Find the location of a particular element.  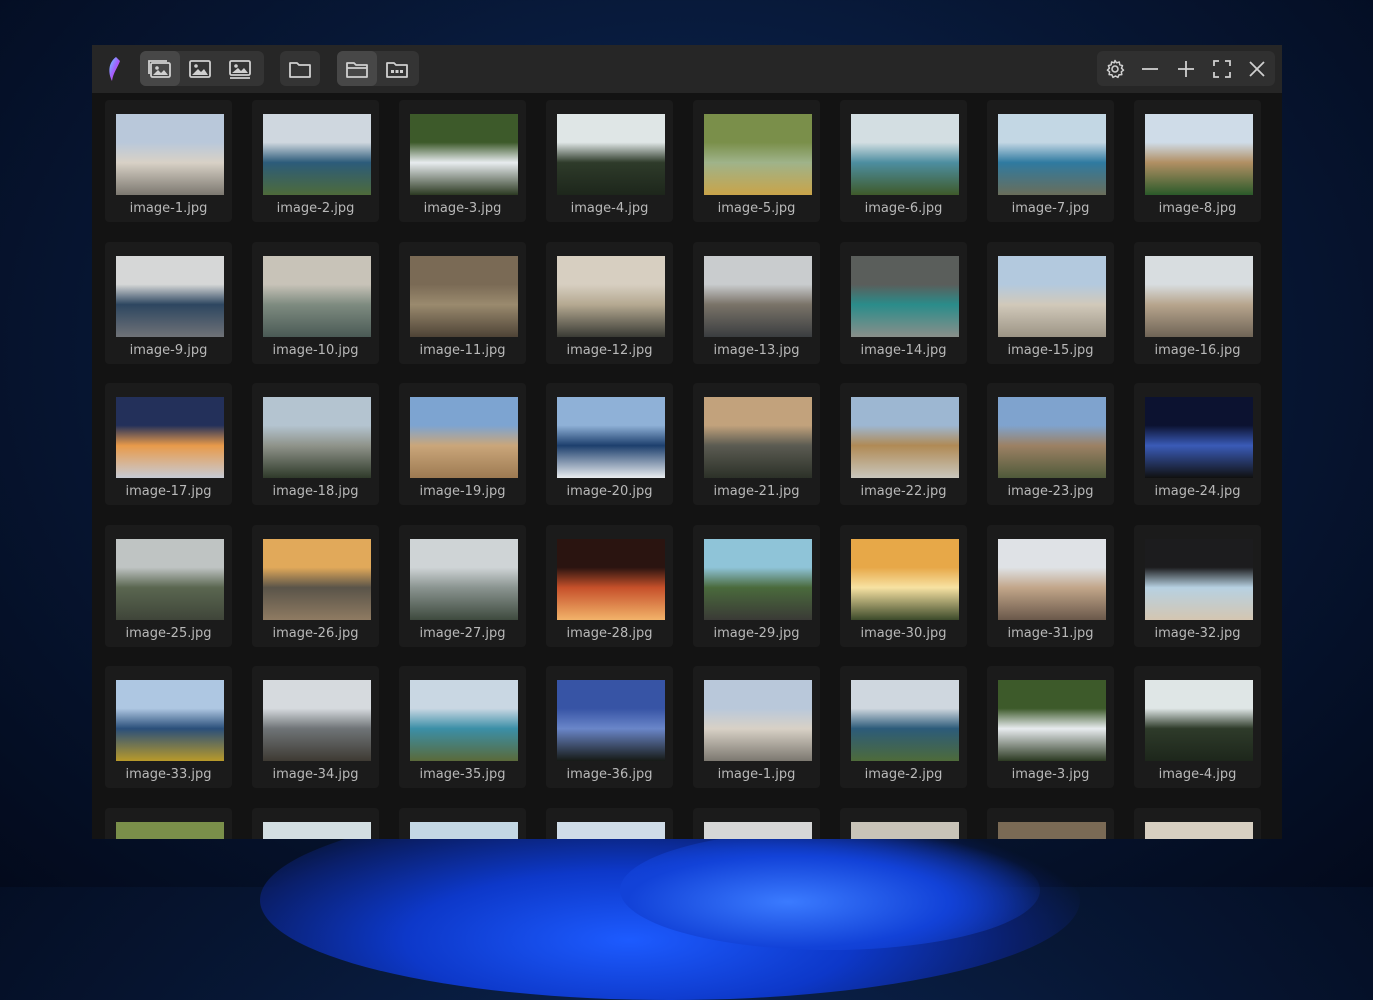

thumbnail-card: image-25.jpg is located at coordinates (168, 585).